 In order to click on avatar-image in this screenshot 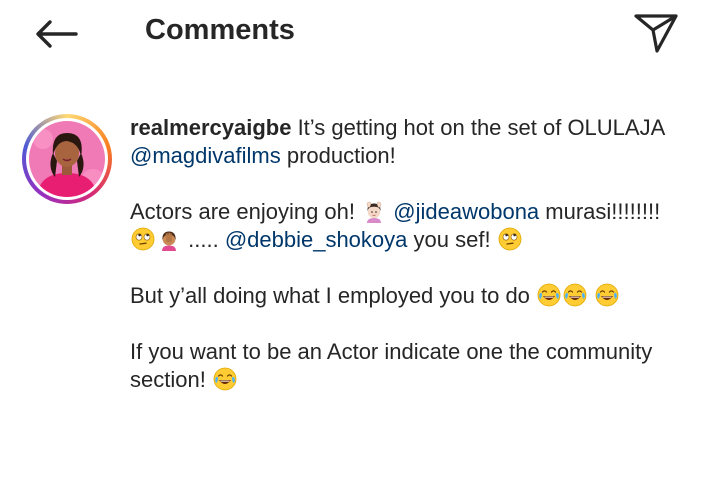, I will do `click(67, 159)`.